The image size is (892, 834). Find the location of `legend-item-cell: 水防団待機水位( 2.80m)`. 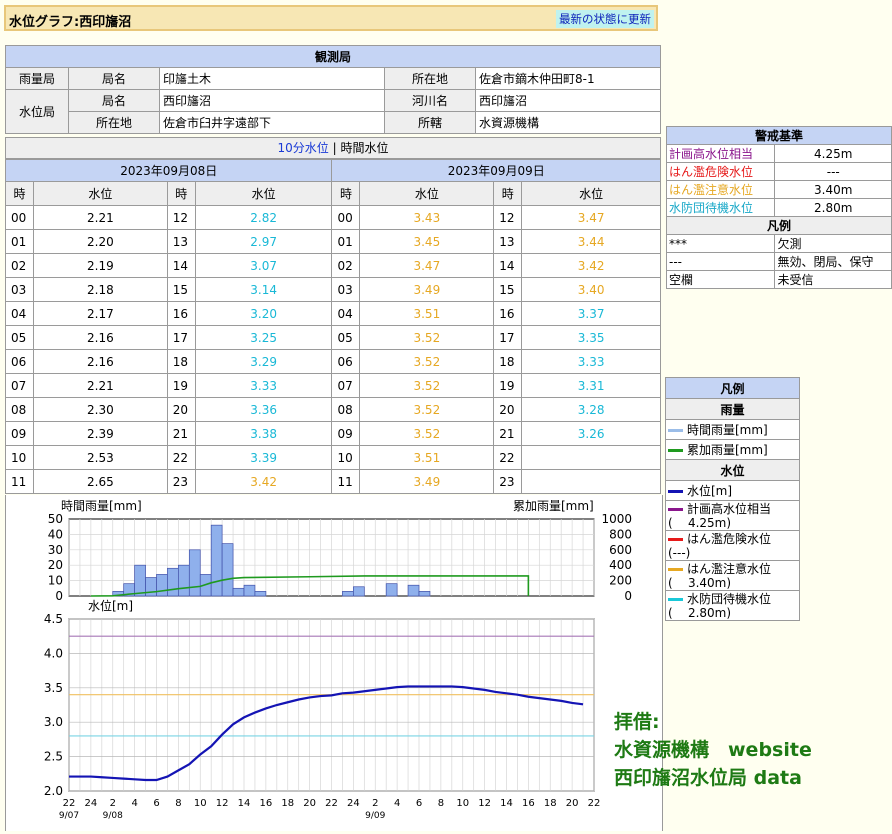

legend-item-cell: 水防団待機水位( 2.80m) is located at coordinates (732, 605).